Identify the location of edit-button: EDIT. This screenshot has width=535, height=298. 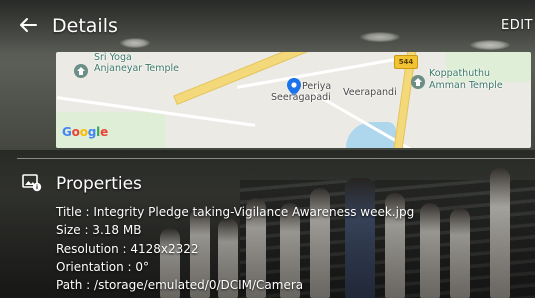
(518, 26).